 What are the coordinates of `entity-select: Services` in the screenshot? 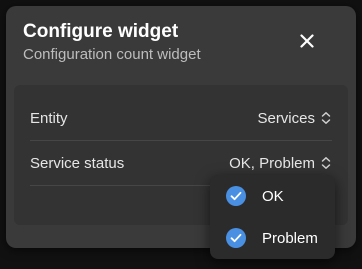 It's located at (294, 118).